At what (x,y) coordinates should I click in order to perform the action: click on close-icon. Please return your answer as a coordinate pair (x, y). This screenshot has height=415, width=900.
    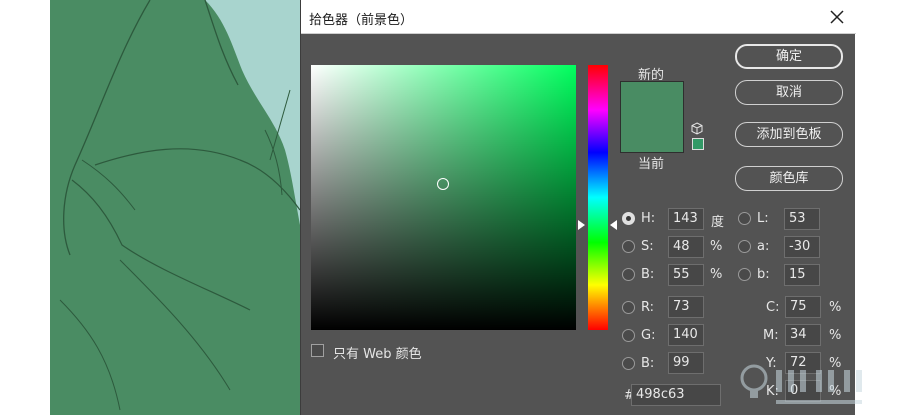
    Looking at the image, I should click on (837, 17).